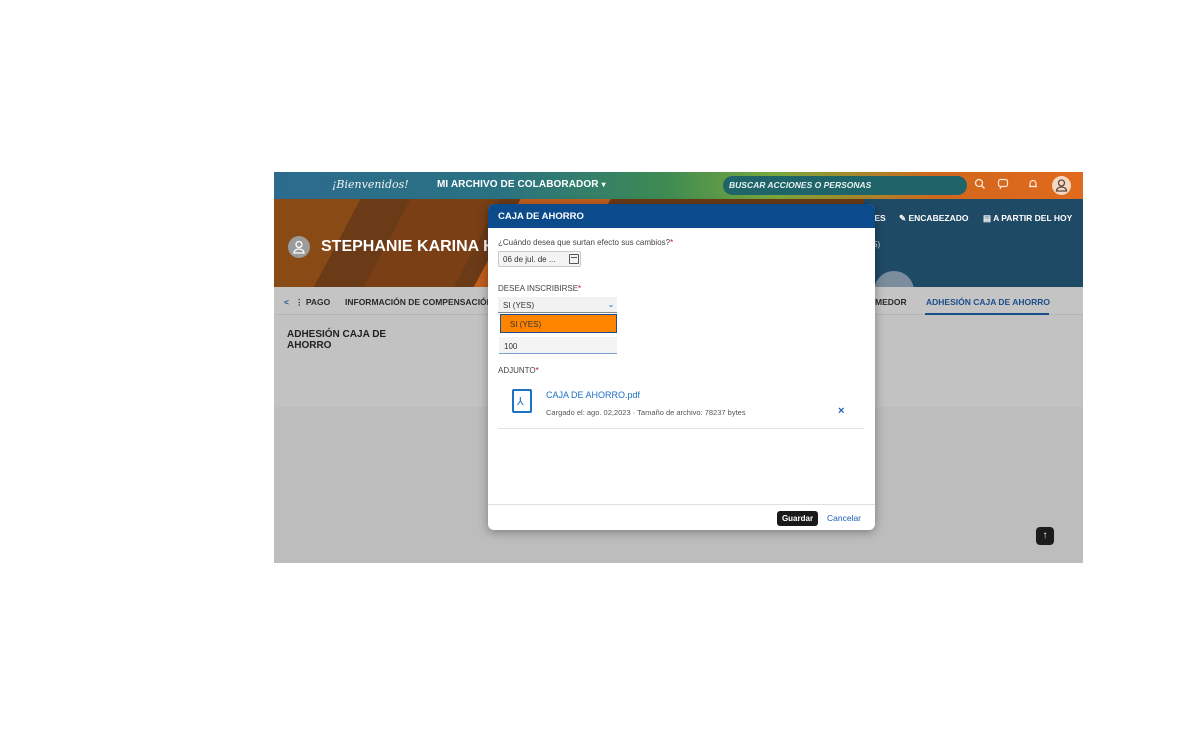 The width and height of the screenshot is (1200, 750). I want to click on amount-value: 100, so click(511, 346).